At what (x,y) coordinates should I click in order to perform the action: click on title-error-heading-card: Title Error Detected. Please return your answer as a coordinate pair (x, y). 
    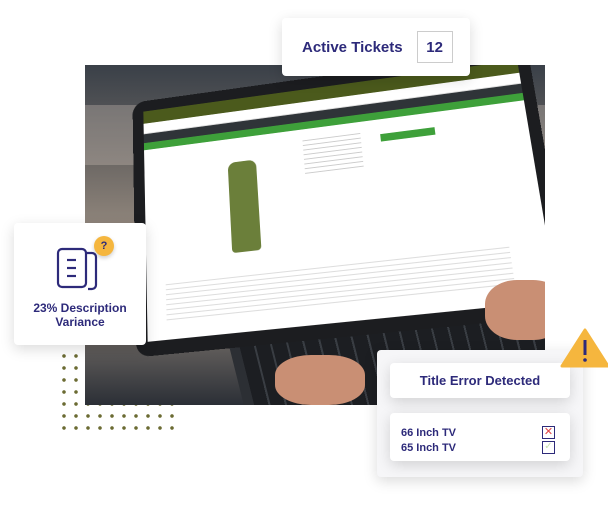
    Looking at the image, I should click on (480, 380).